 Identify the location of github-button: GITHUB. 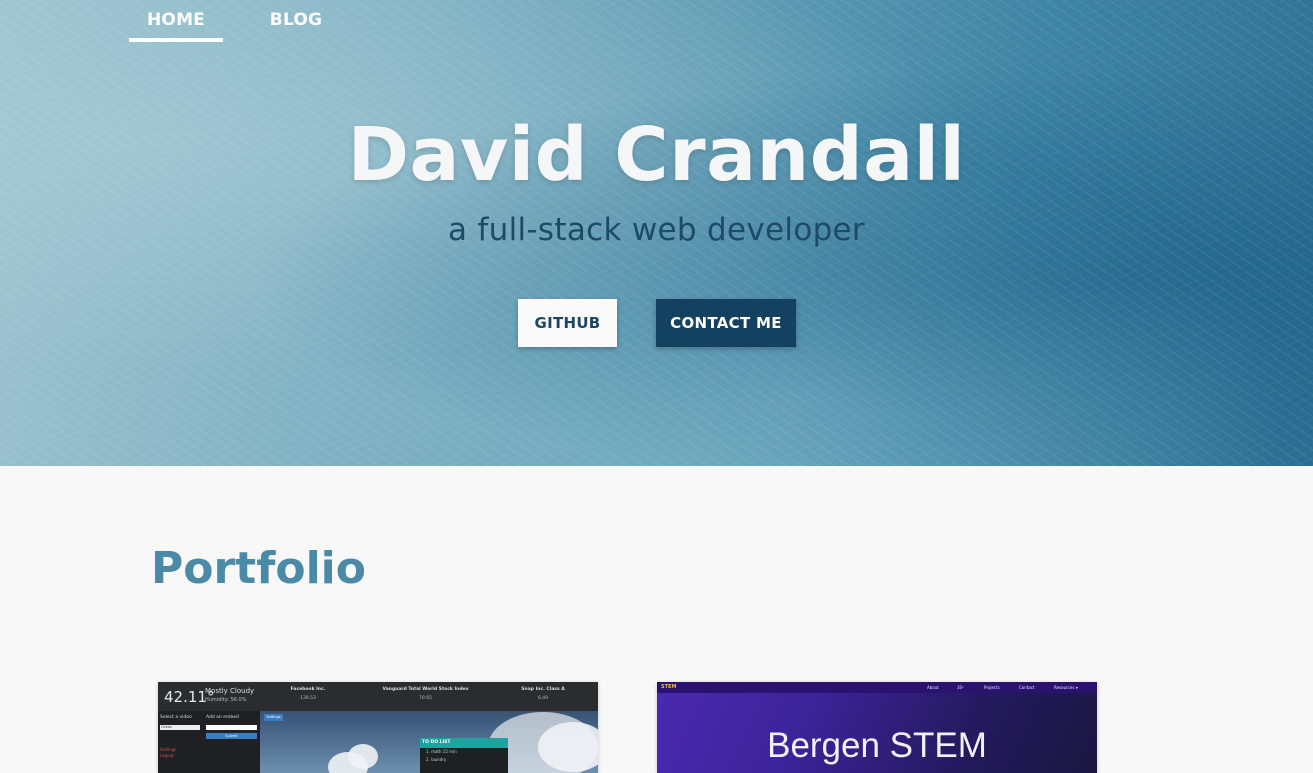
(567, 323).